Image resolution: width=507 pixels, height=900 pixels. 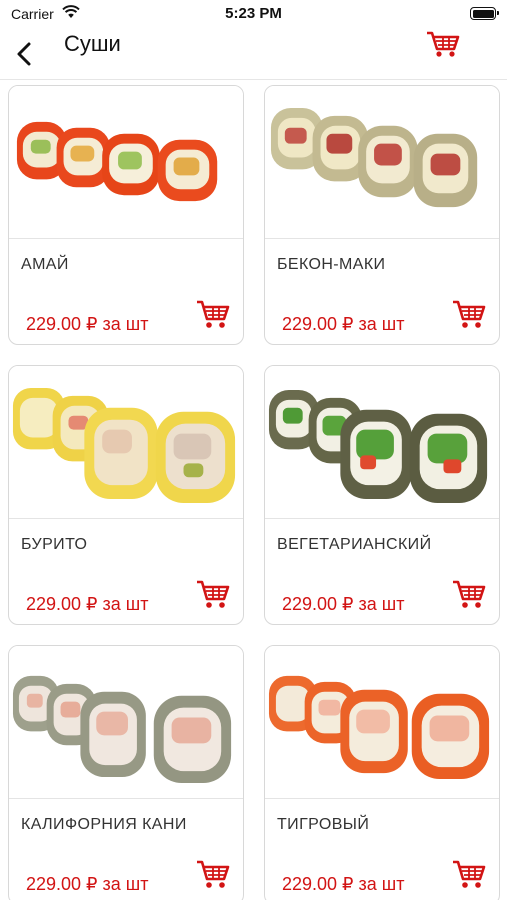 I want to click on product-card: ТИГРОВЫЙ 229.00 ₽ за шт, so click(x=382, y=772).